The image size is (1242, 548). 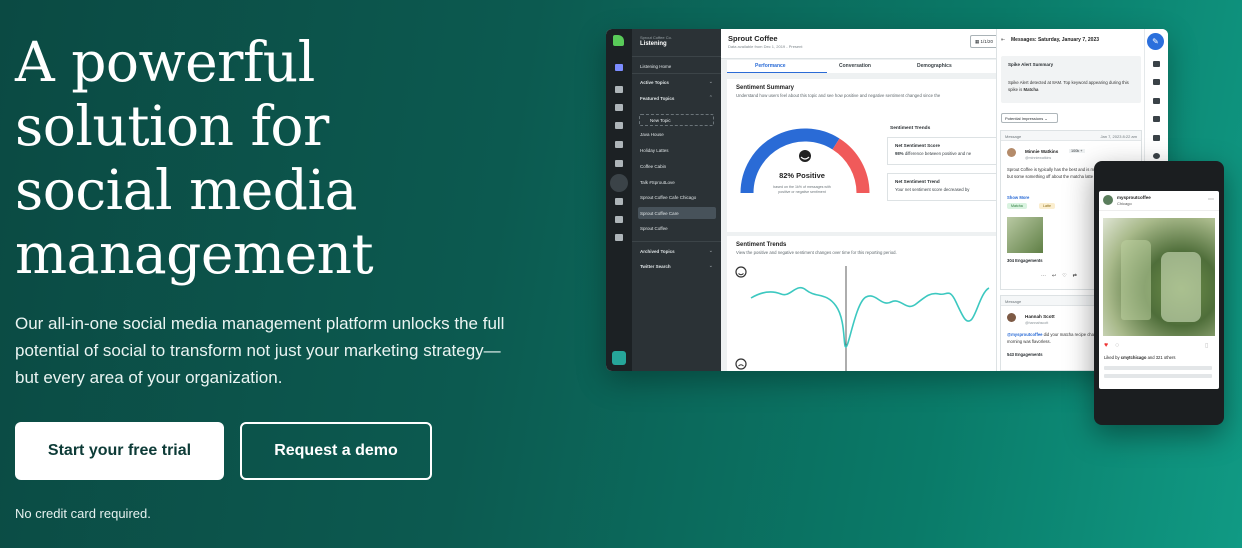 What do you see at coordinates (1156, 138) in the screenshot?
I see `keyboard-icon` at bounding box center [1156, 138].